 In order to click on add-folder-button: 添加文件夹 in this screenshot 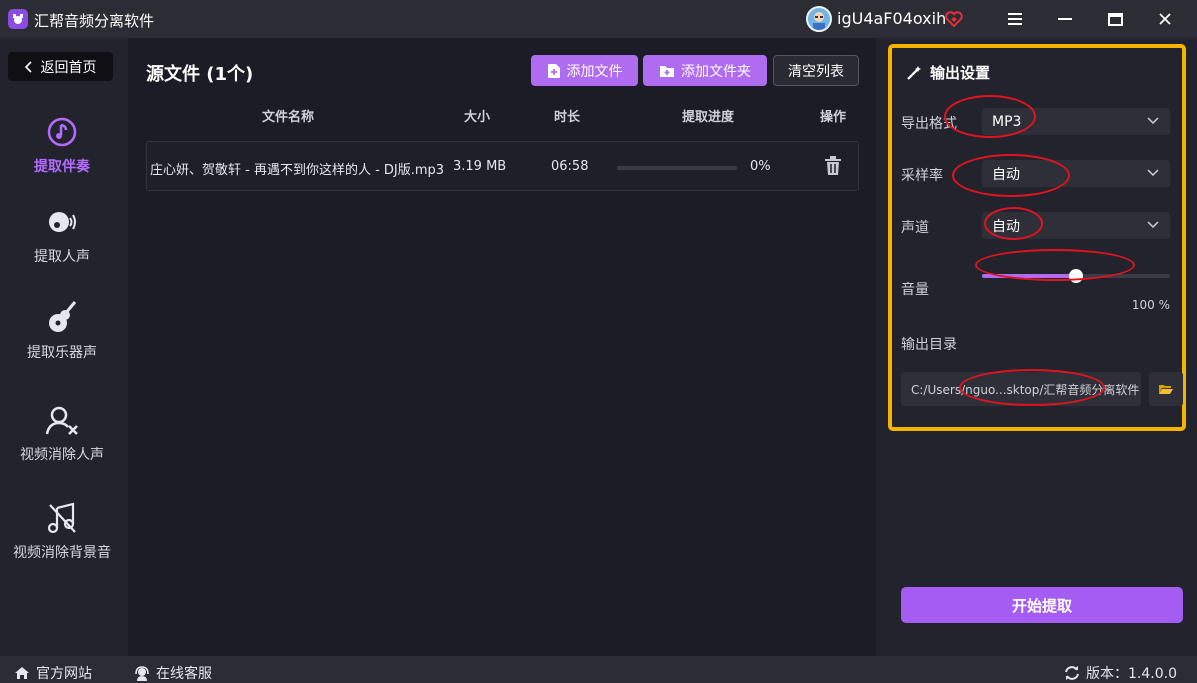, I will do `click(705, 70)`.